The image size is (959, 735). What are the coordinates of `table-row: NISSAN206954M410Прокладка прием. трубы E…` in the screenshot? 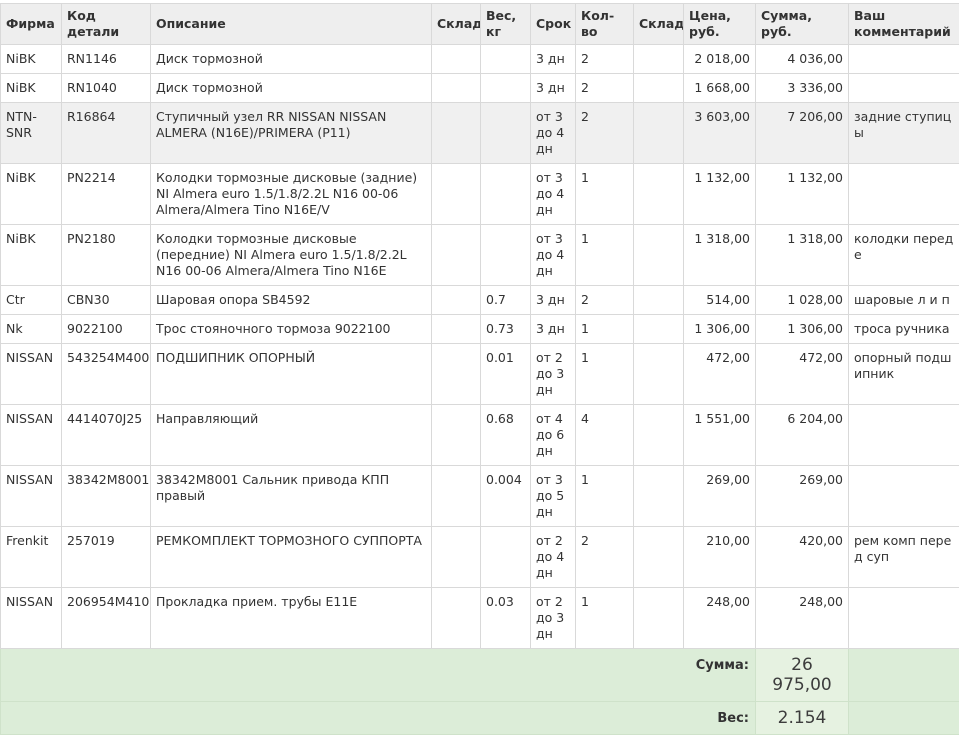 It's located at (480, 618).